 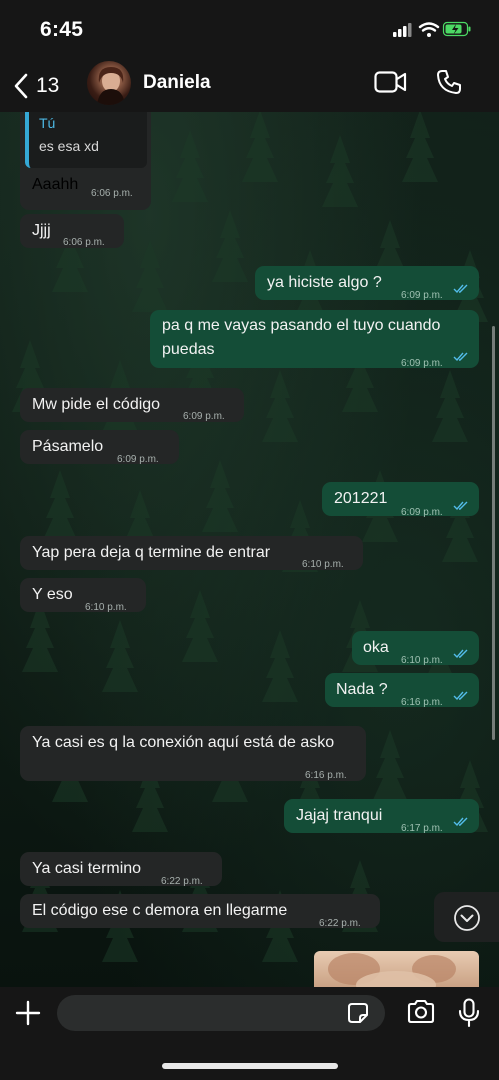 What do you see at coordinates (177, 83) in the screenshot?
I see `contact-name: Daniela` at bounding box center [177, 83].